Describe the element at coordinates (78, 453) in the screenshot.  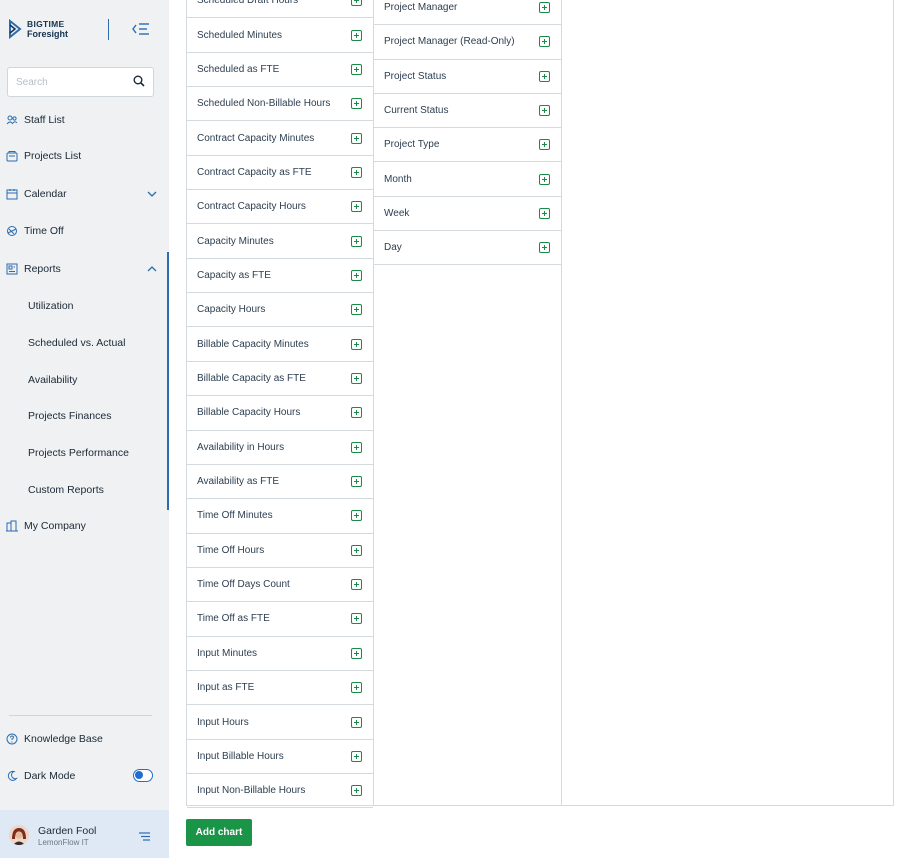
I see `report-projects-performance: Projects Performance` at that location.